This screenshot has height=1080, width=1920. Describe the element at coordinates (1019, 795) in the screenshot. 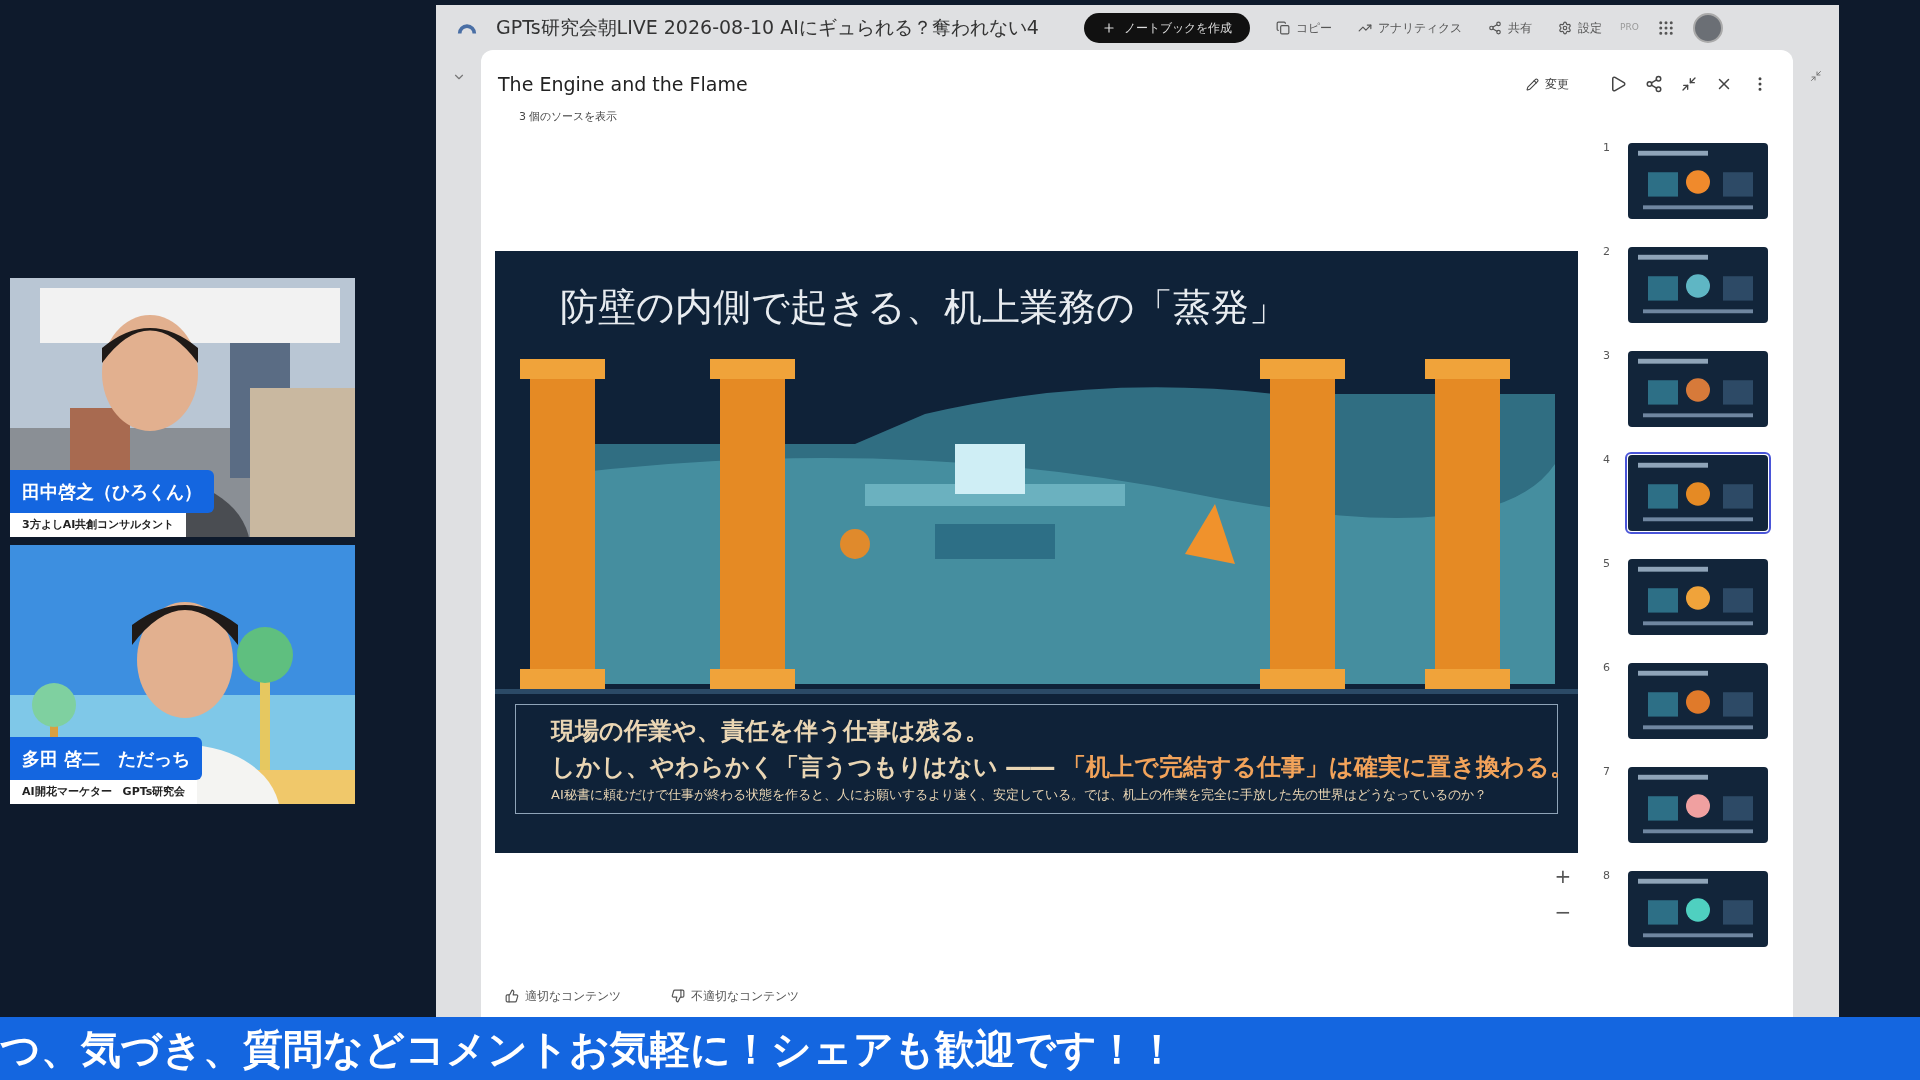

I see `caption-note: AI秘書に頼むだけで仕事が終わる状態を作ると、人にお願いするより速く、安定している。では、机上の作業を完全に手放した先の世界はどうなっているのか？` at that location.